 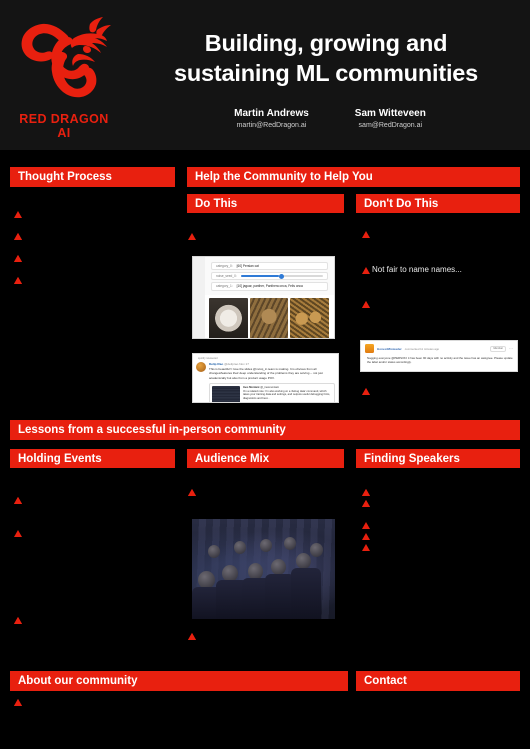 I want to click on colab-row-category-0: category_0: [60] Persian cat, so click(x=269, y=266).